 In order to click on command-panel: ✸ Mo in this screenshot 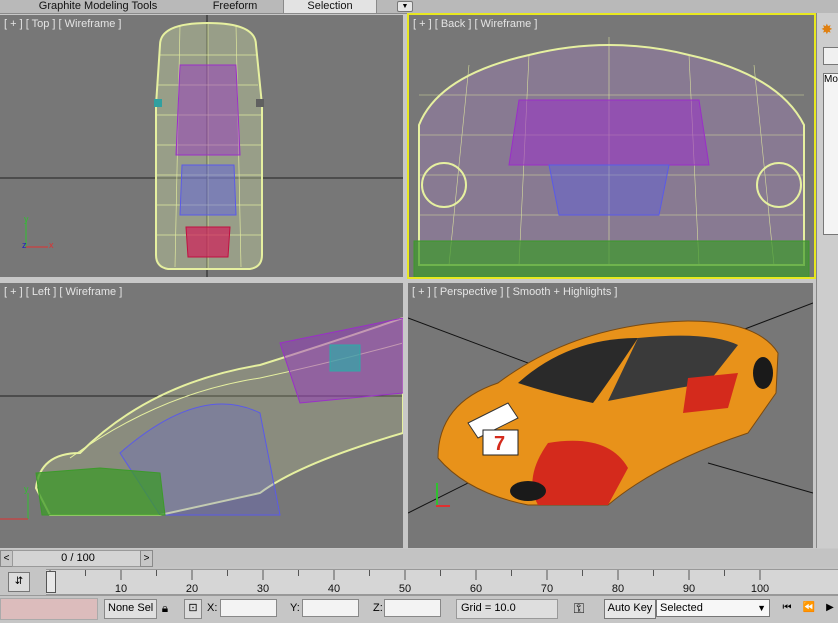, I will do `click(827, 280)`.